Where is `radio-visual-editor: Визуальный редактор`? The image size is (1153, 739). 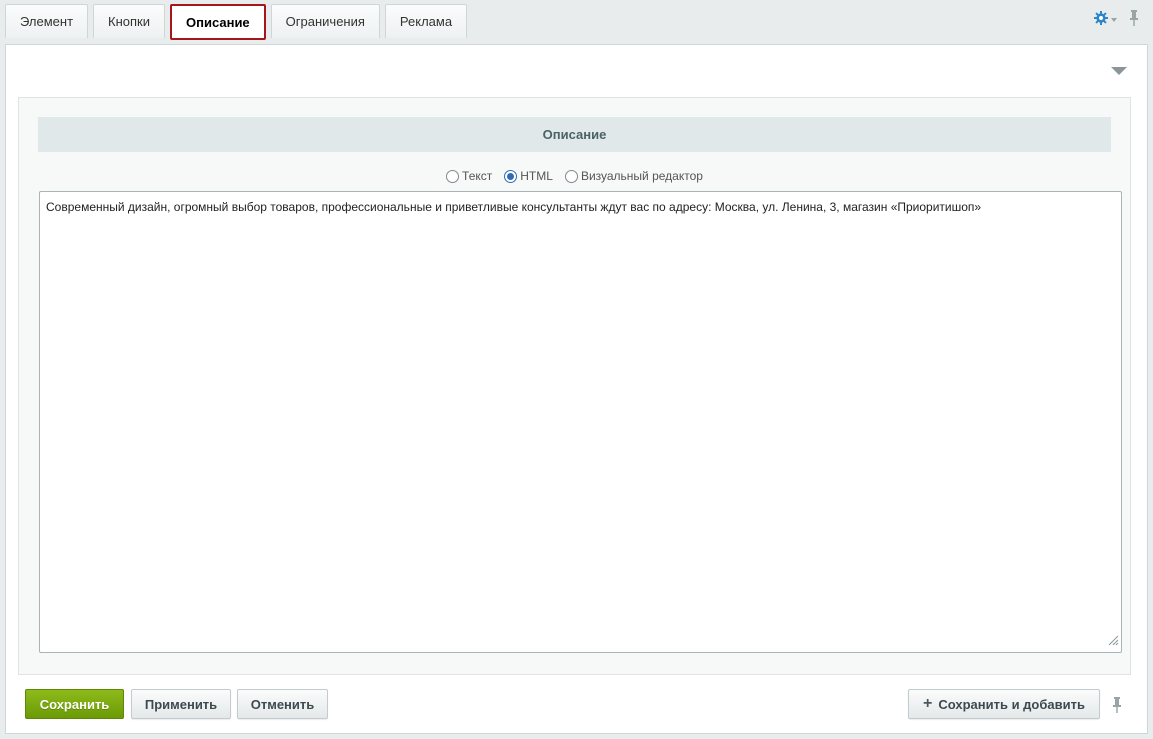
radio-visual-editor: Визуальный редактор is located at coordinates (633, 176).